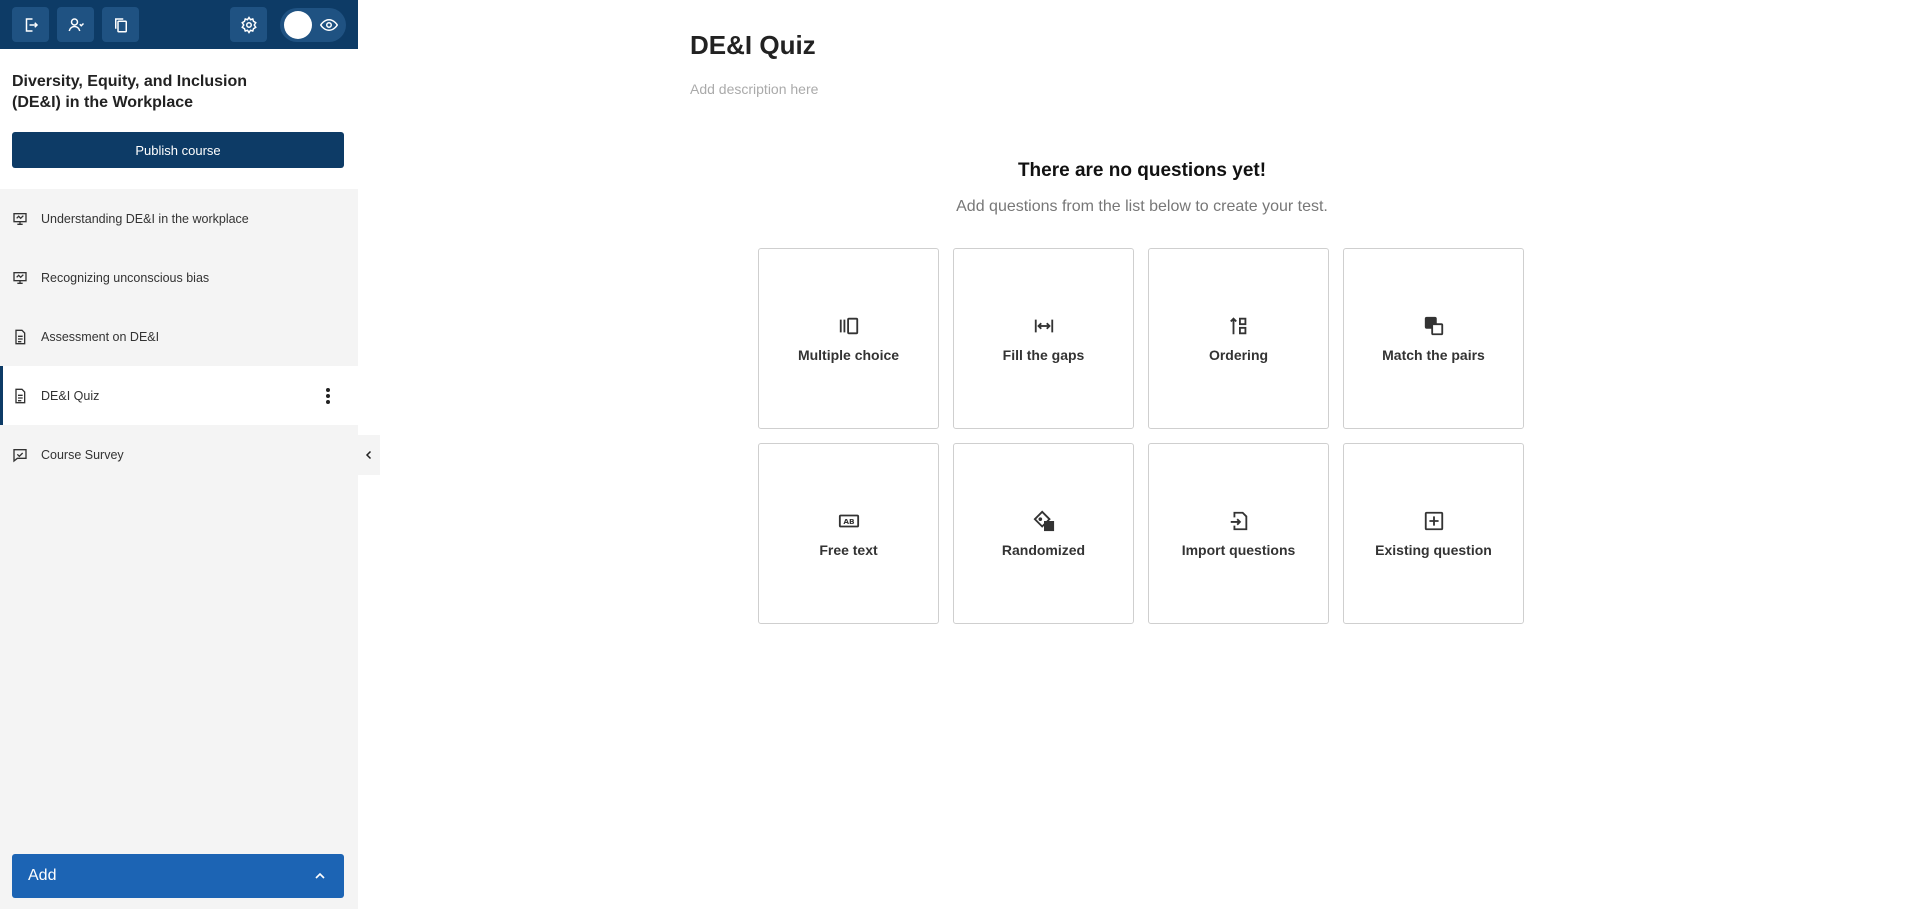  Describe the element at coordinates (1043, 325) in the screenshot. I see `fill-gaps-icon` at that location.